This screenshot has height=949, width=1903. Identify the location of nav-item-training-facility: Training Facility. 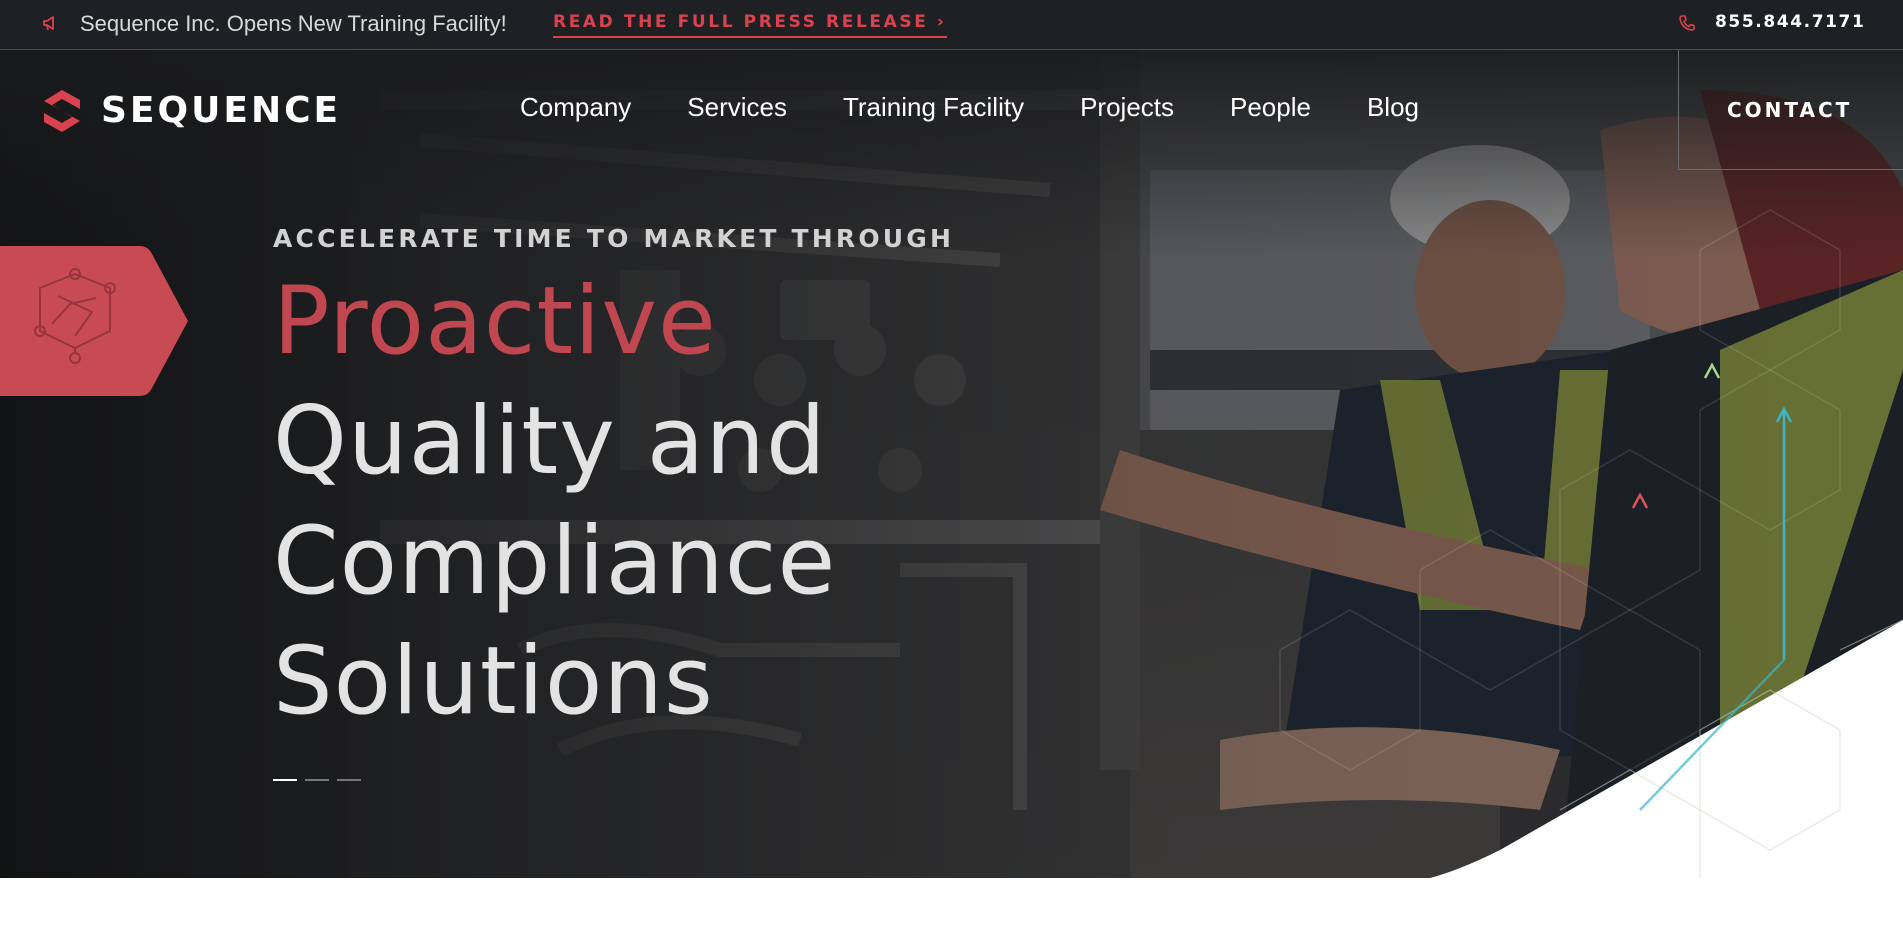
(933, 107).